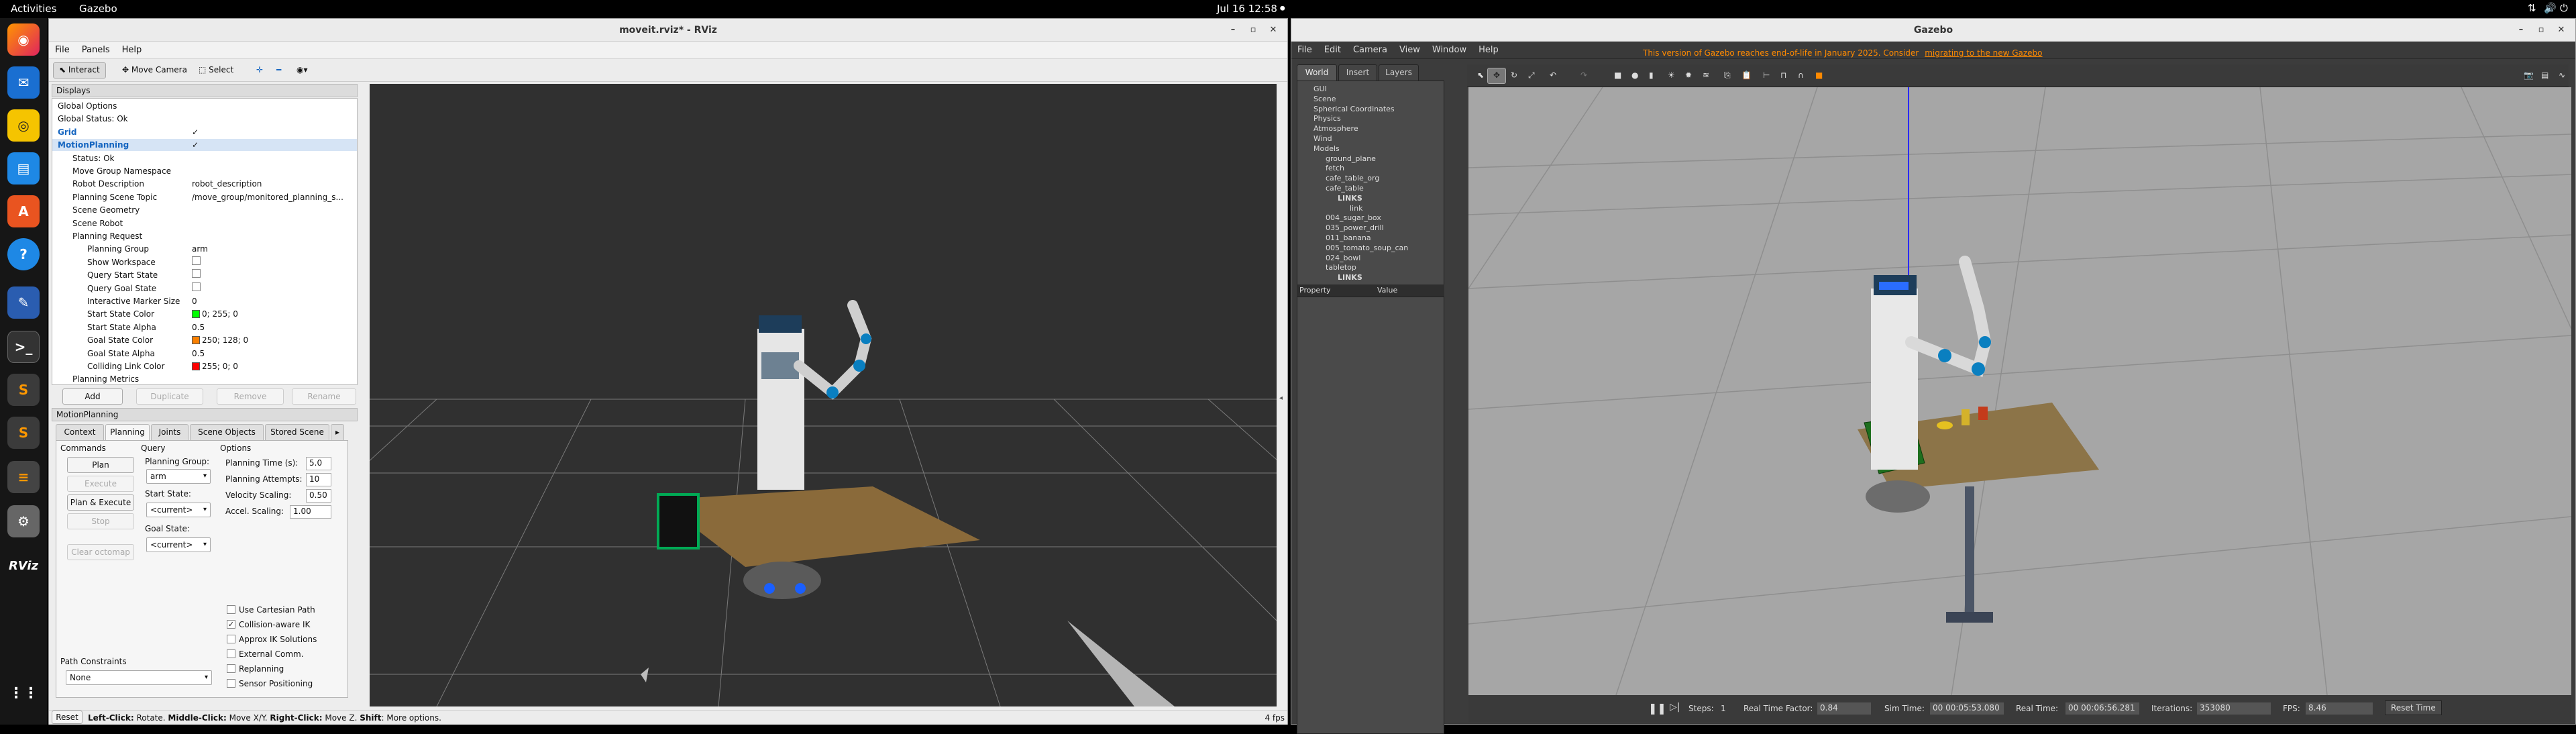 Image resolution: width=2576 pixels, height=734 pixels. What do you see at coordinates (1497, 76) in the screenshot?
I see `translate-mode-icon: ✥` at bounding box center [1497, 76].